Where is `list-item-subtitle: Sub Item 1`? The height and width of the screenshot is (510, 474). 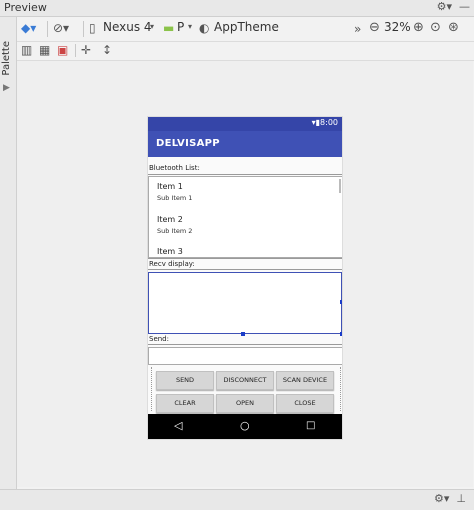 list-item-subtitle: Sub Item 1 is located at coordinates (175, 198).